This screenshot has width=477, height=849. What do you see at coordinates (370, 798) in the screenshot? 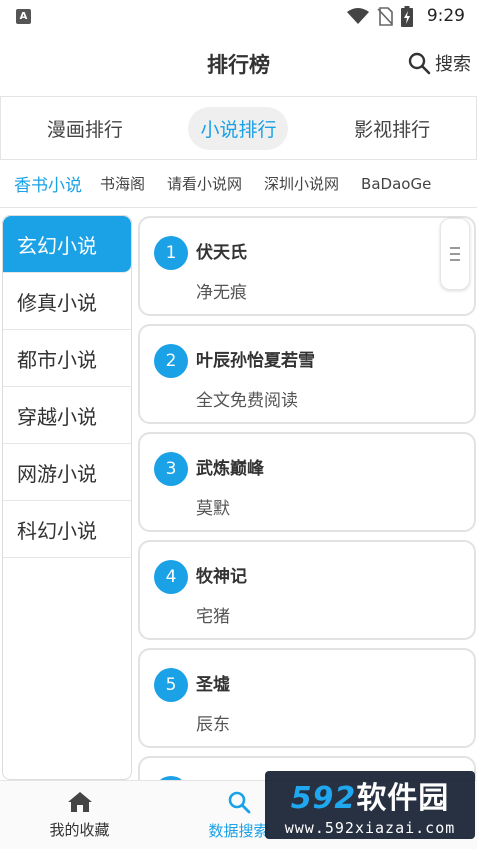
I see `watermark-brand: 592软件园` at bounding box center [370, 798].